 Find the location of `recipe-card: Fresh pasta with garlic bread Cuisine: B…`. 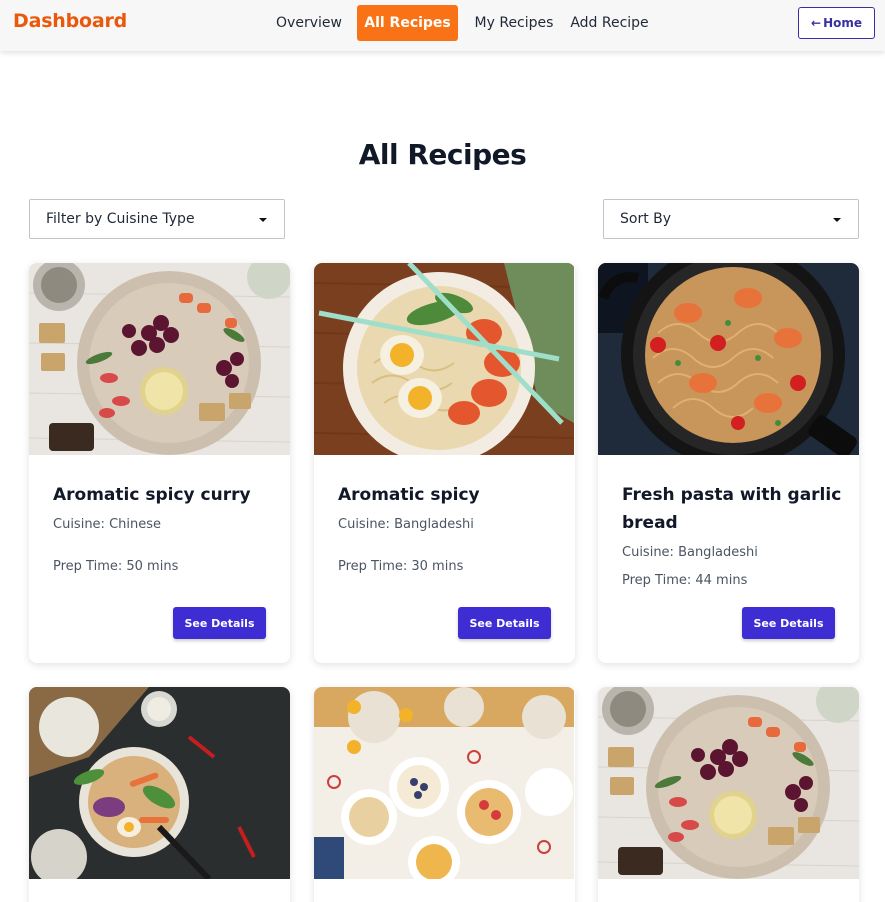

recipe-card: Fresh pasta with garlic bread Cuisine: B… is located at coordinates (728, 463).